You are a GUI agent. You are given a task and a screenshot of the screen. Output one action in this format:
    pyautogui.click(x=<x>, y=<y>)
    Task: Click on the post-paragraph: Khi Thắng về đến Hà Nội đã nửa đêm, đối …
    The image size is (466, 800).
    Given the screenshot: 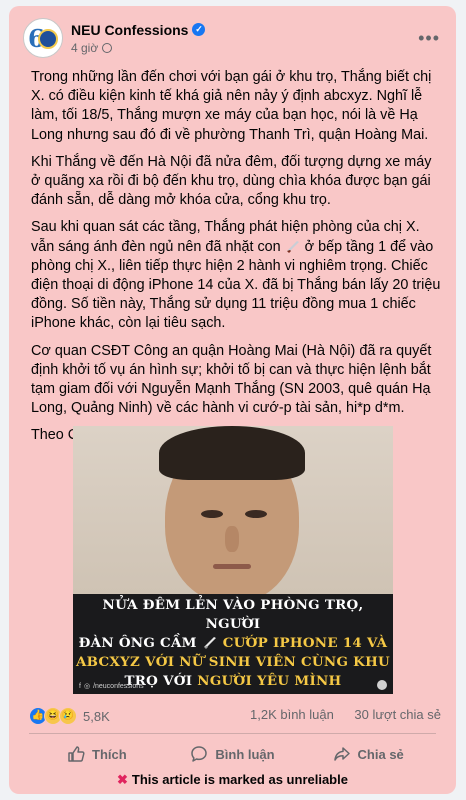 What is the action you would take?
    pyautogui.click(x=231, y=181)
    